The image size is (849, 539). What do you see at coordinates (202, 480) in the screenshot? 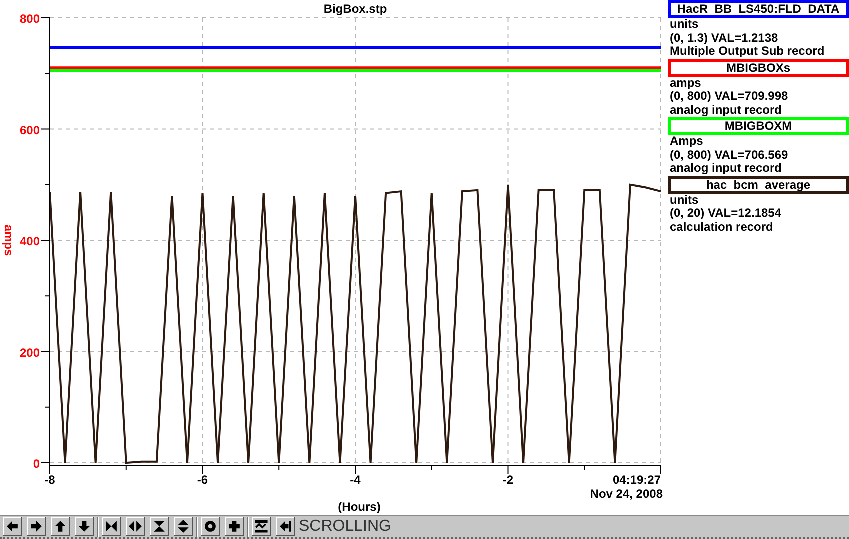
I see `x-tick-label: -6` at bounding box center [202, 480].